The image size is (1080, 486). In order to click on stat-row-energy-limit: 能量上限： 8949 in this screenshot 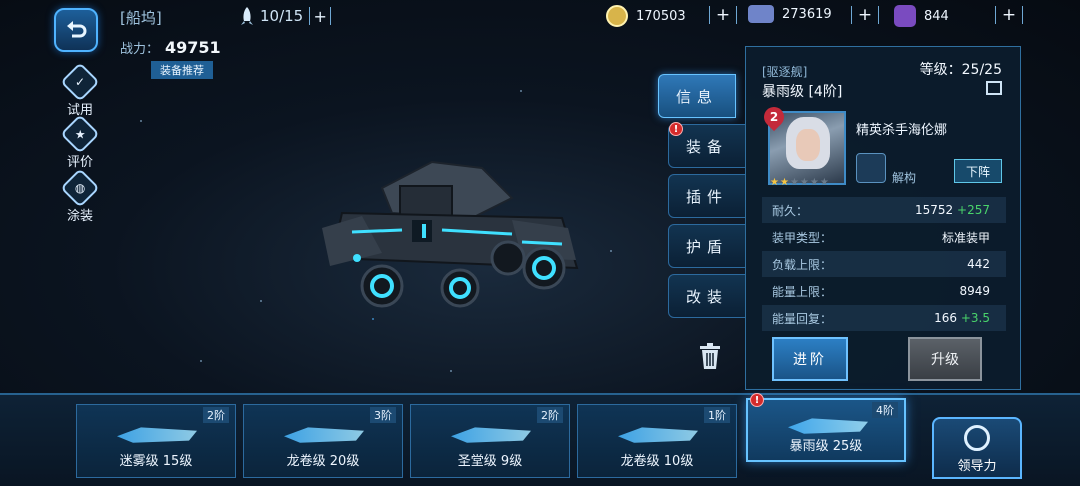, I will do `click(884, 291)`.